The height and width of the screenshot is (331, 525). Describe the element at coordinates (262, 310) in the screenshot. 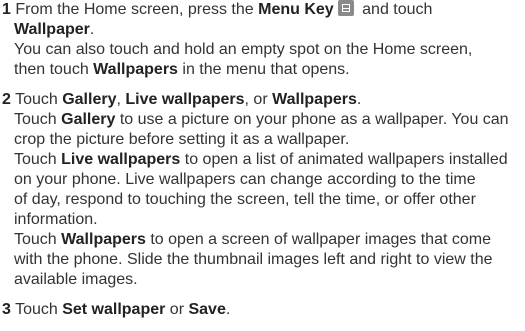

I see `step-3: 3 Touch Set wallpaper or Save.` at that location.